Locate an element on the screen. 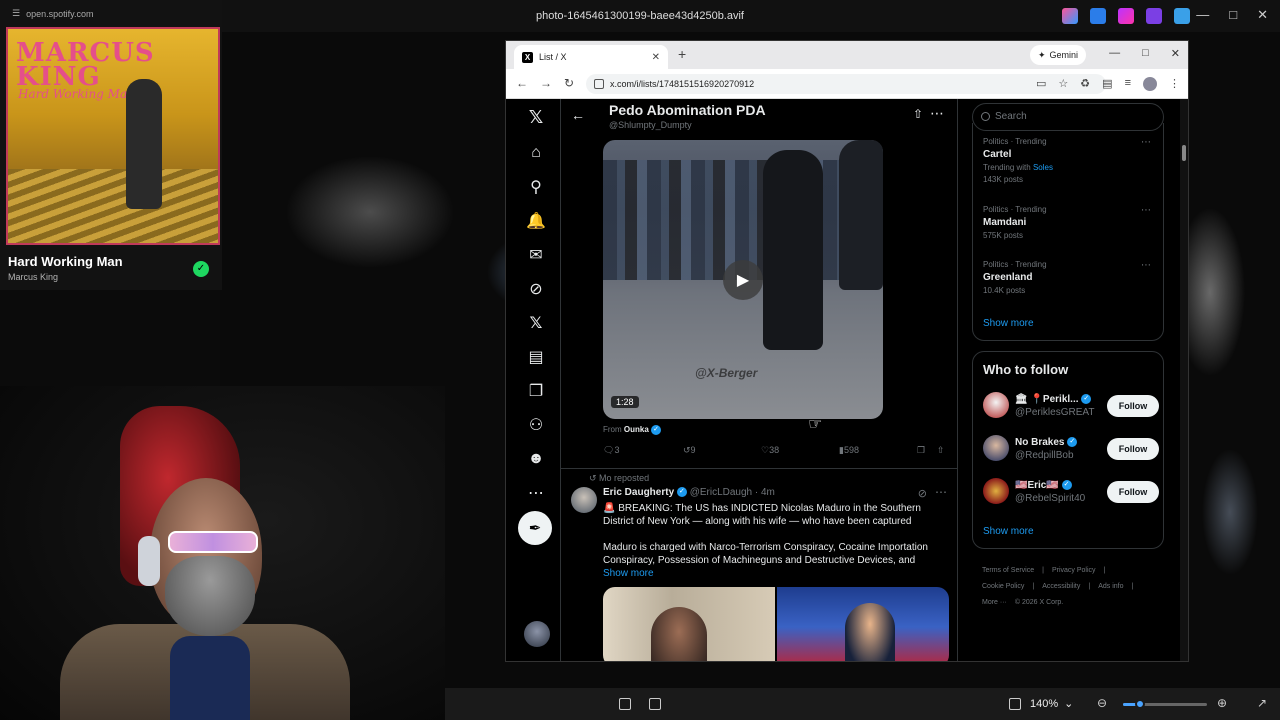 The width and height of the screenshot is (1280, 720). footer-terms: Terms of Service is located at coordinates (1008, 570).